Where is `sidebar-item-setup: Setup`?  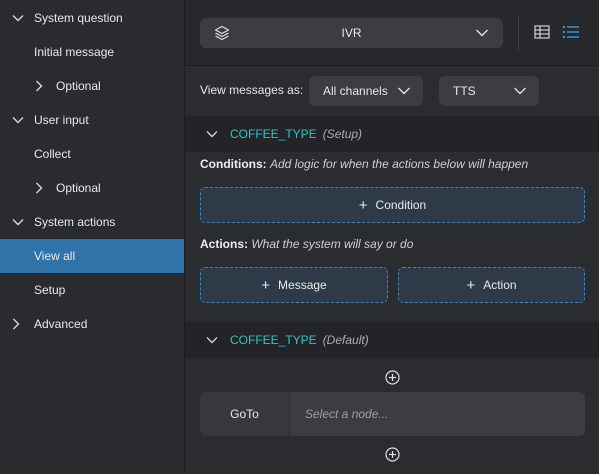
sidebar-item-setup: Setup is located at coordinates (92, 290).